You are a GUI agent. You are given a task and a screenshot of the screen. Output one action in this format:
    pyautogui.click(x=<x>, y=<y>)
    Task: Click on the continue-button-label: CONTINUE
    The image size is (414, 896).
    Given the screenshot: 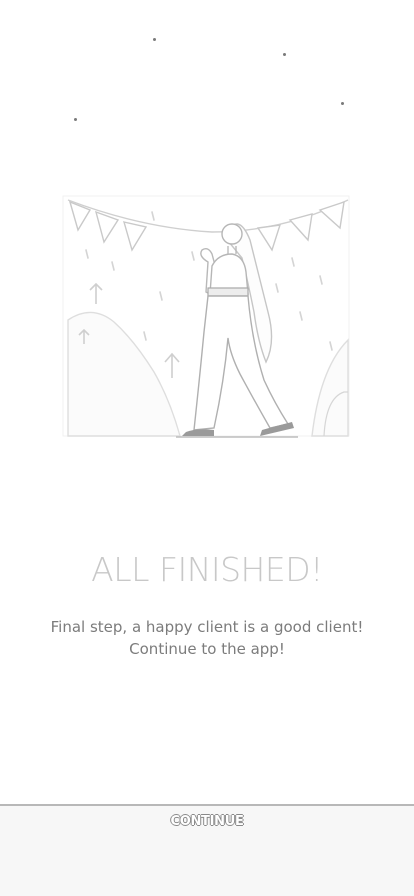 What is the action you would take?
    pyautogui.click(x=207, y=822)
    